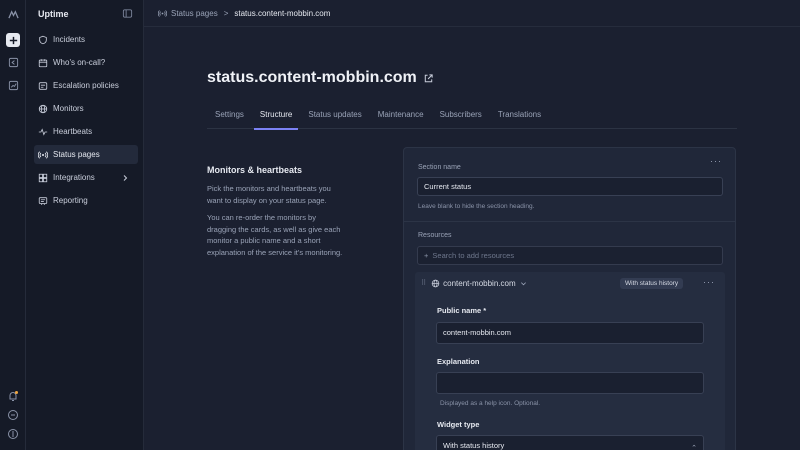  What do you see at coordinates (43, 200) in the screenshot?
I see `report-icon` at bounding box center [43, 200].